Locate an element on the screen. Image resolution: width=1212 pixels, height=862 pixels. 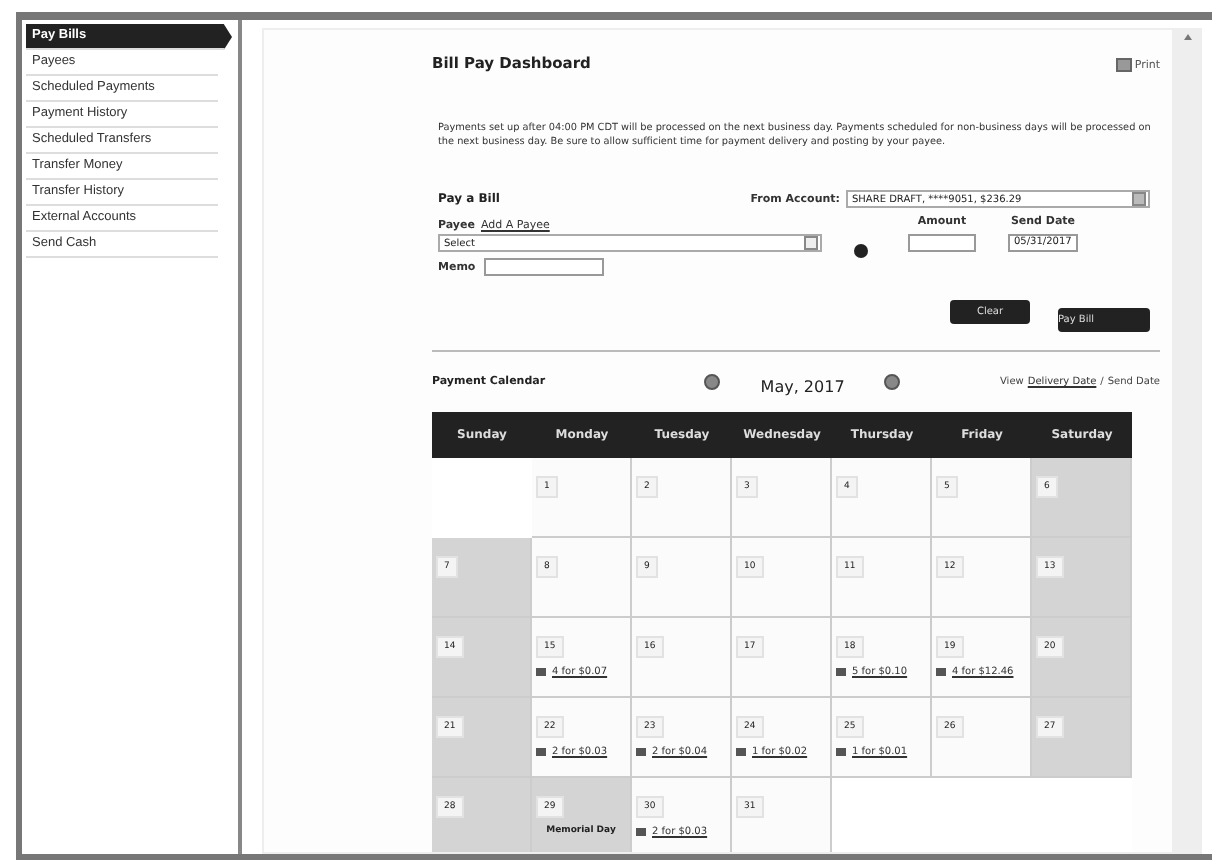
scrollbar is located at coordinates (1188, 441).